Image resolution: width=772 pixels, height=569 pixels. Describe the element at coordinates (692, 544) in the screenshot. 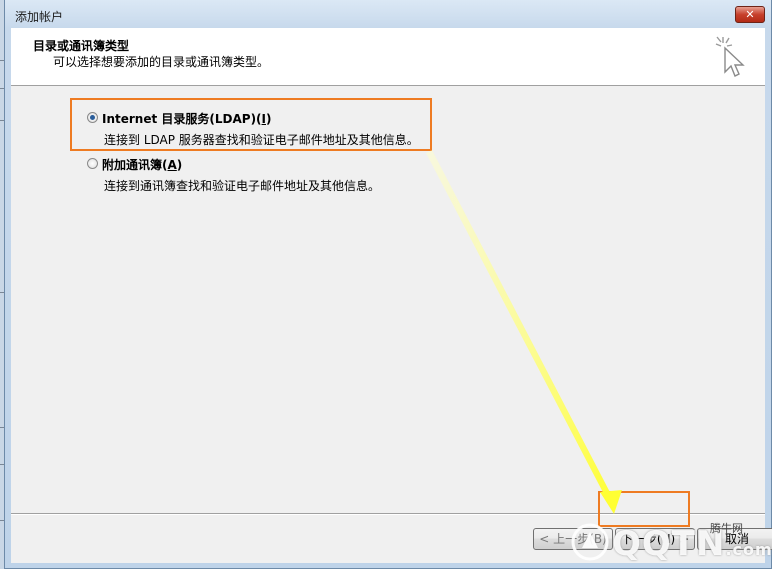

I see `watermark-text: QQTN.com` at that location.